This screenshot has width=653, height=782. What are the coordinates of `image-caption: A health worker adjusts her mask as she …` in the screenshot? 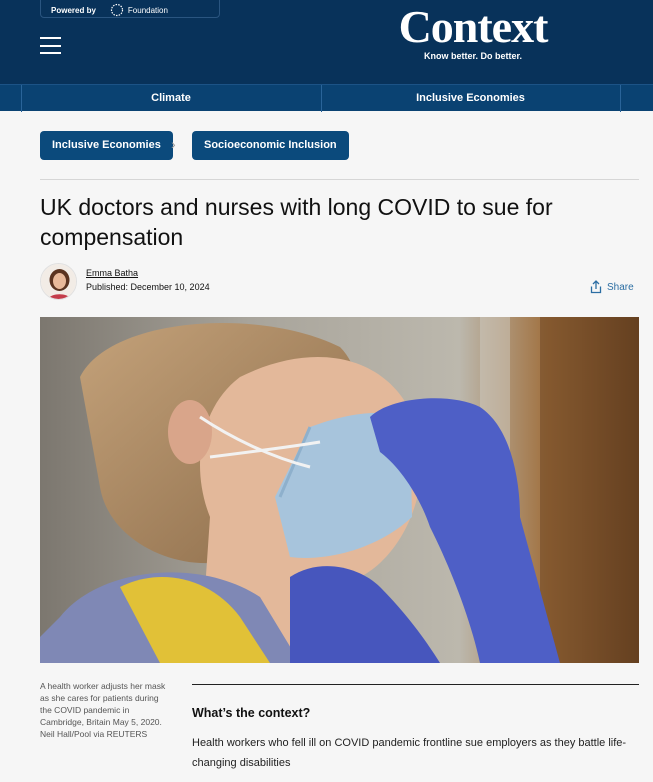 It's located at (103, 710).